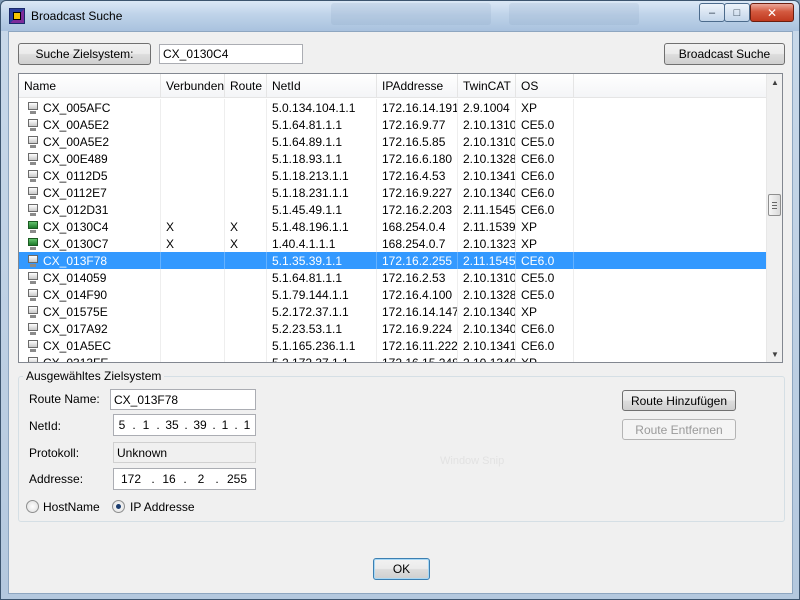 This screenshot has width=800, height=600. What do you see at coordinates (76, 359) in the screenshot?
I see `row-name-text: CX_0313FE` at bounding box center [76, 359].